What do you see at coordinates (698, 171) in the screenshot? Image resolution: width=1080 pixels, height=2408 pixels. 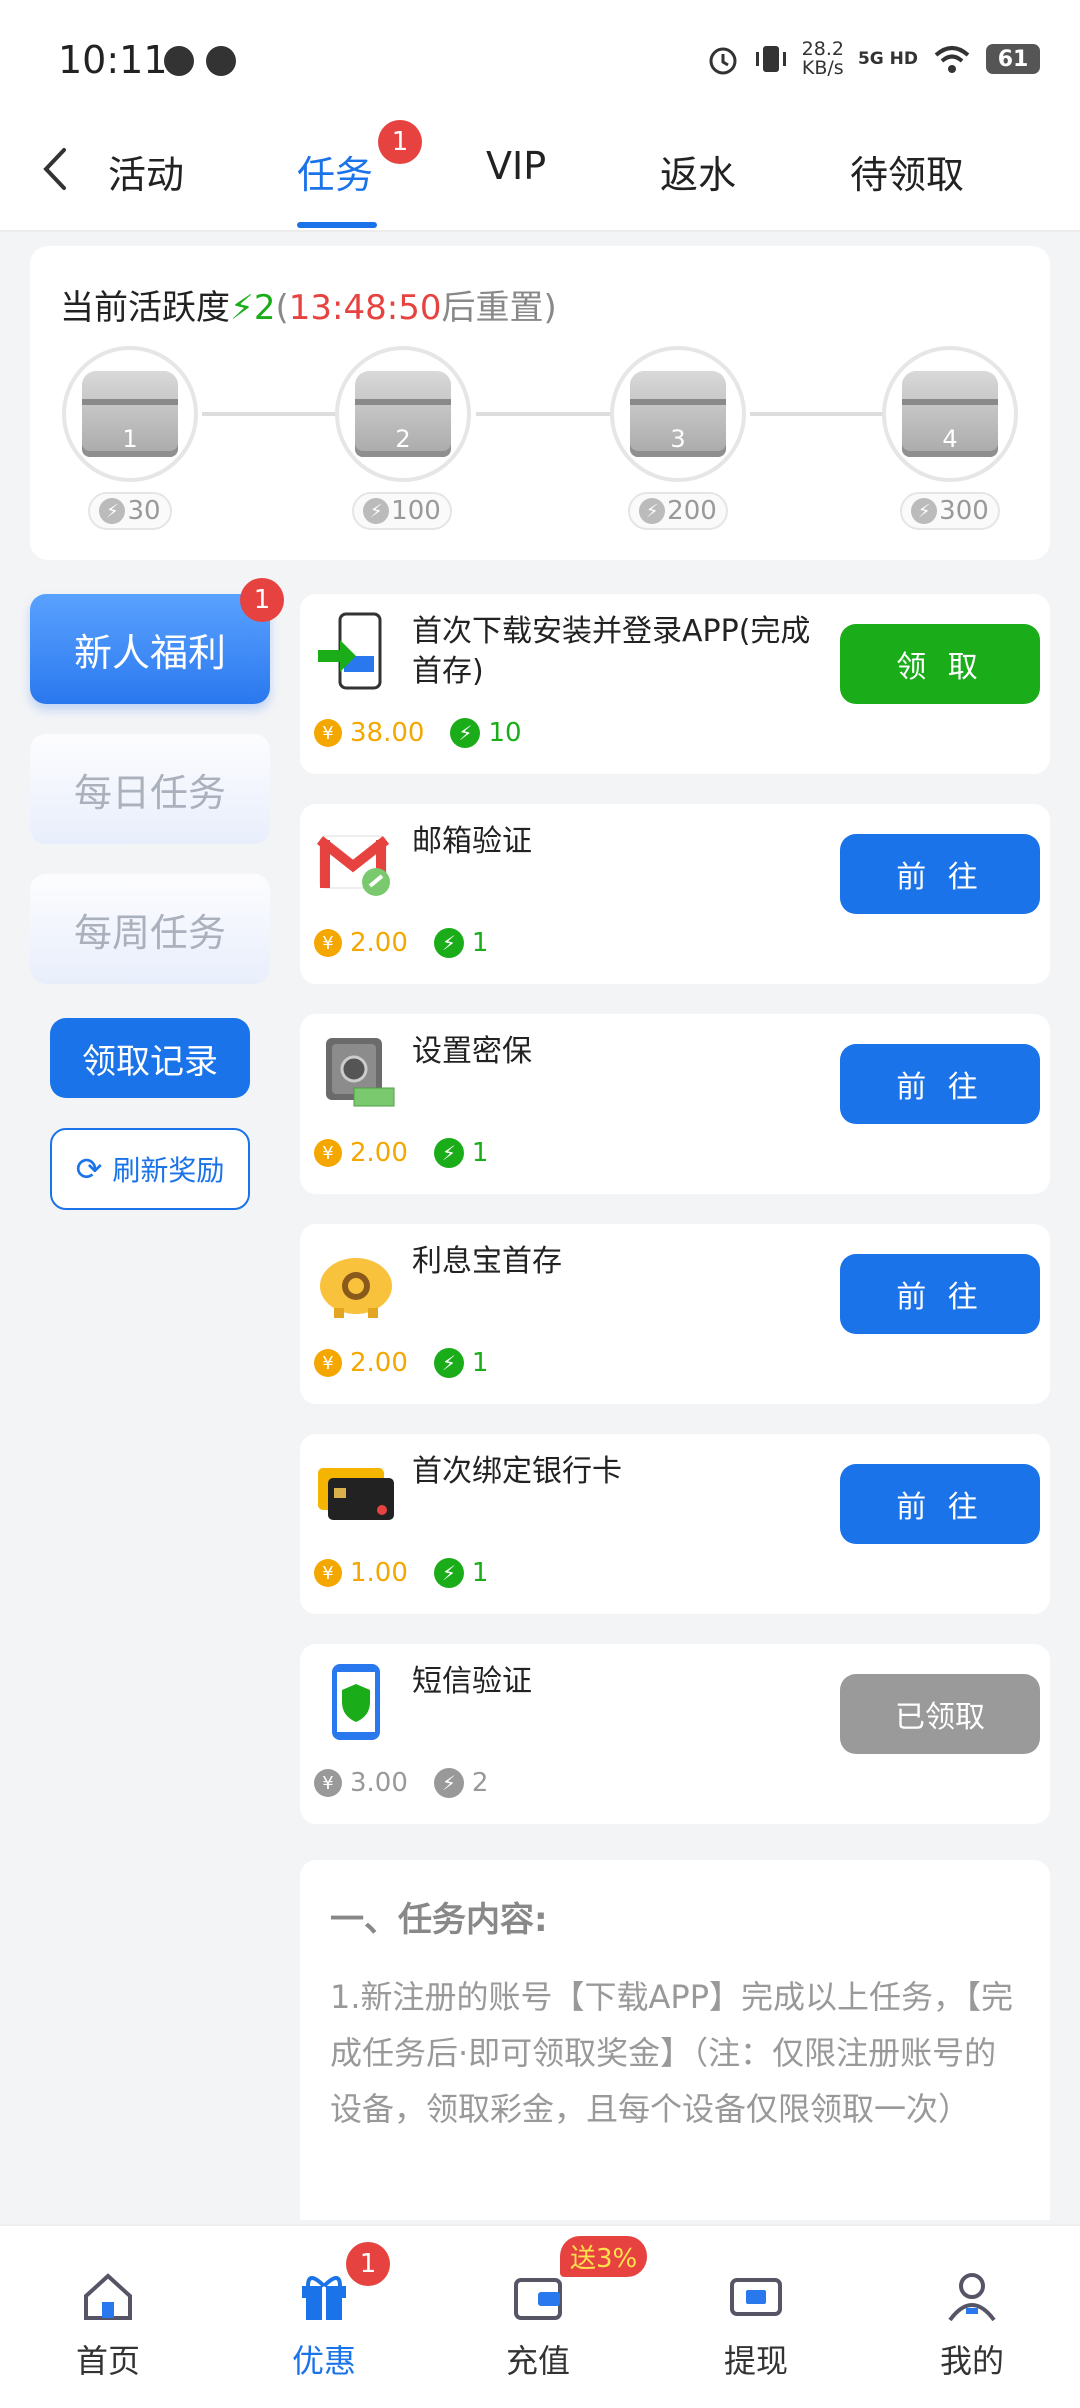 I see `tab-rebate: 返水` at bounding box center [698, 171].